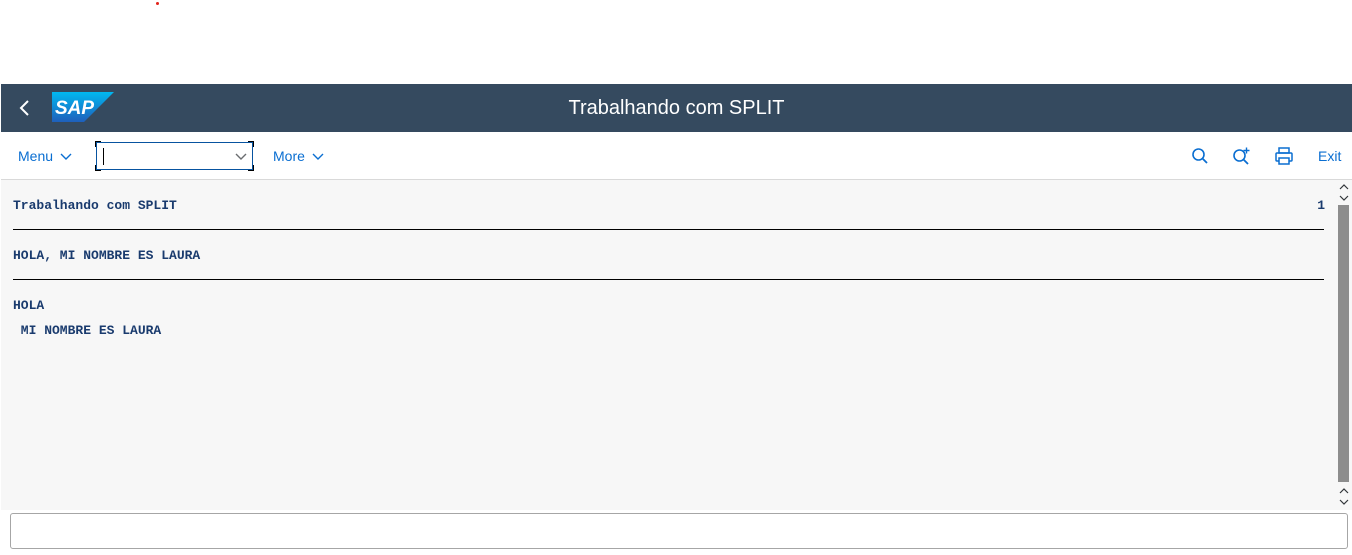  Describe the element at coordinates (87, 330) in the screenshot. I see `list-line: MI NOMBRE ES LAURA` at that location.